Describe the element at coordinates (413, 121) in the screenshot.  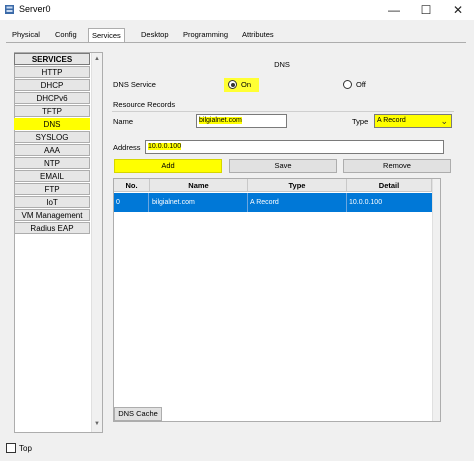
I see `type-select: A Record ⌄` at that location.